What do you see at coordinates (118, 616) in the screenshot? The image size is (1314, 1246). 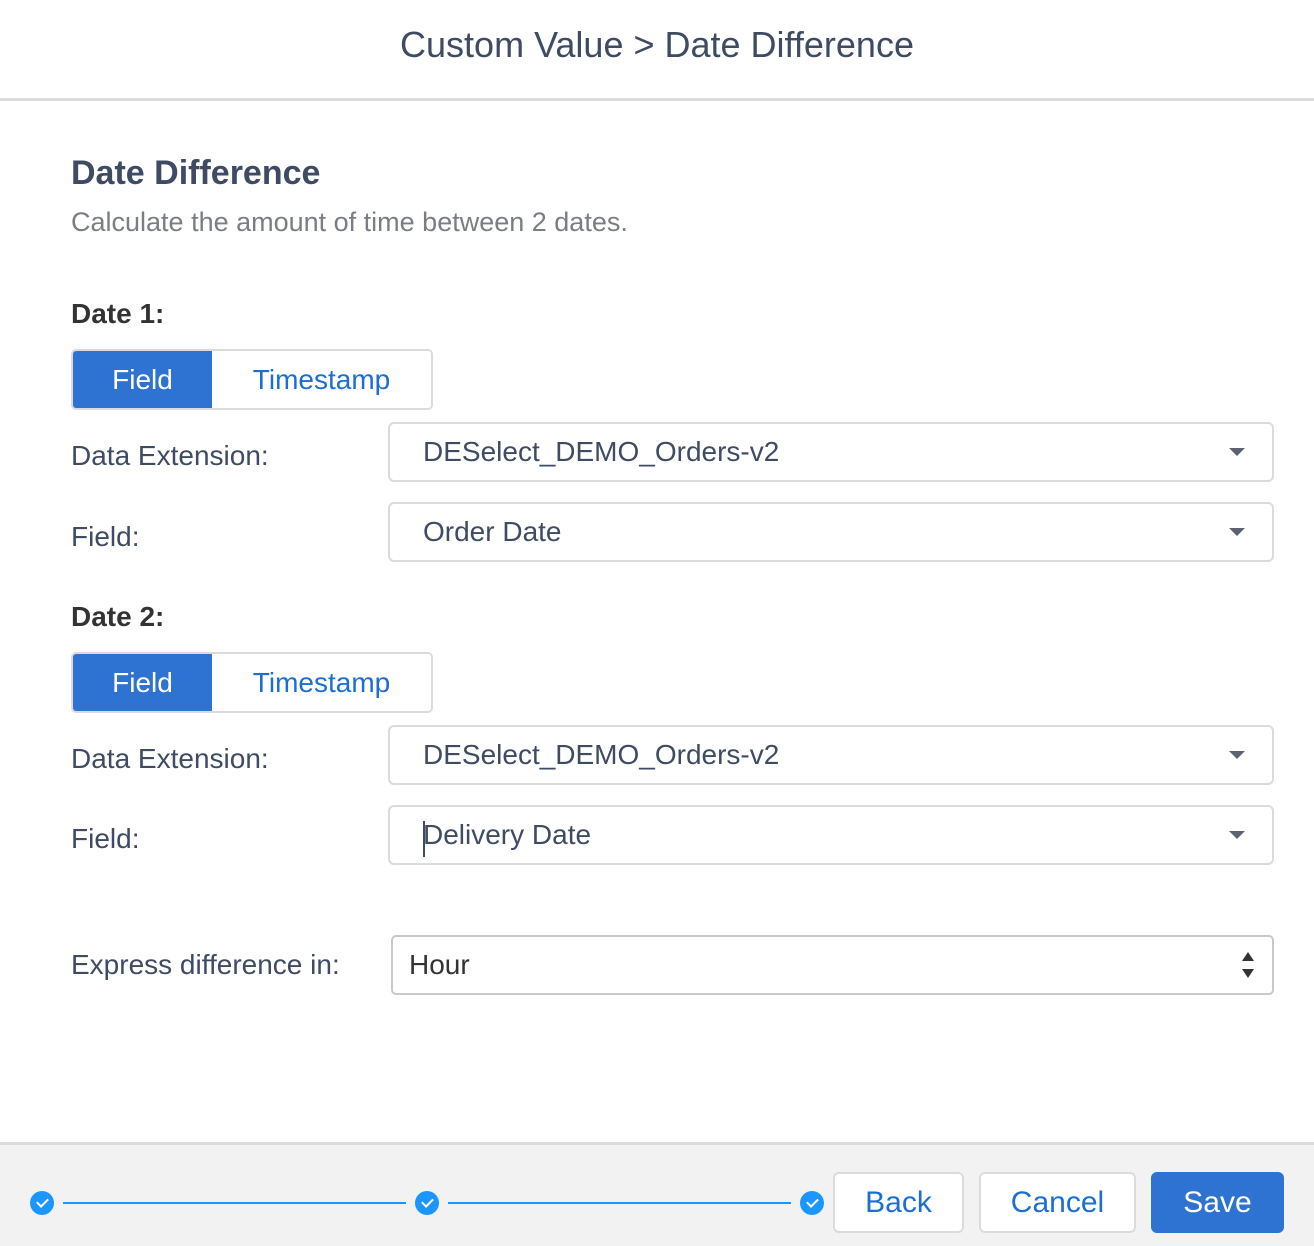 I see `date2-label: Date 2:` at bounding box center [118, 616].